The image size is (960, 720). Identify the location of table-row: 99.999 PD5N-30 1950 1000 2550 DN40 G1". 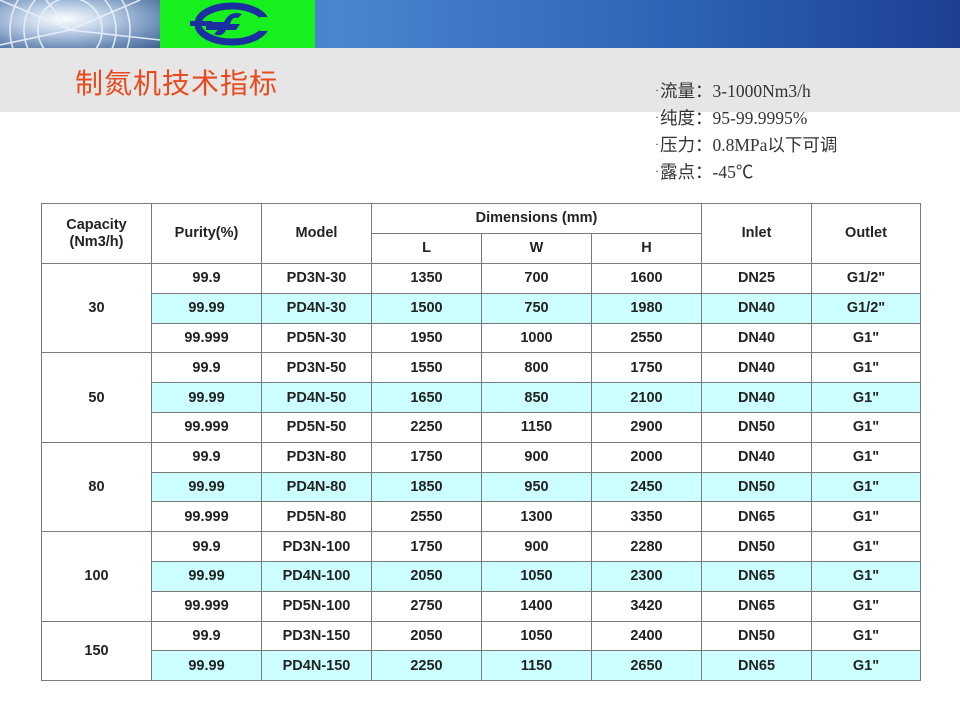
(481, 338).